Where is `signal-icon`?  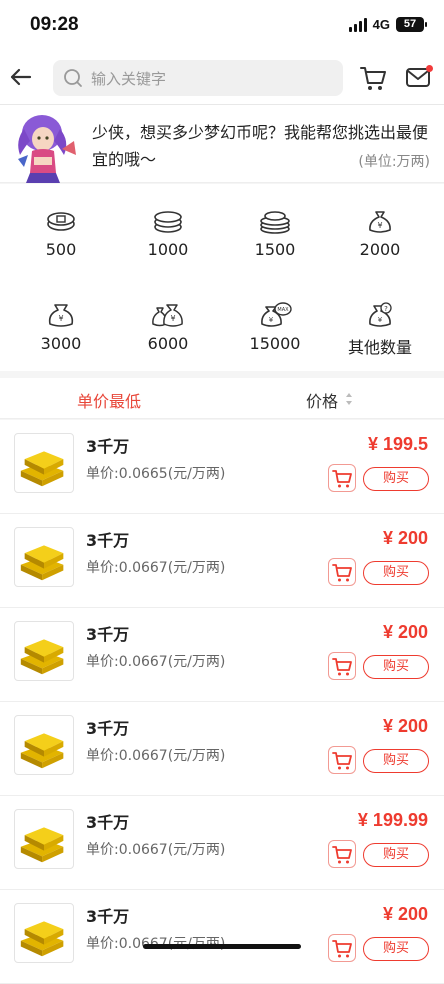 signal-icon is located at coordinates (357, 24).